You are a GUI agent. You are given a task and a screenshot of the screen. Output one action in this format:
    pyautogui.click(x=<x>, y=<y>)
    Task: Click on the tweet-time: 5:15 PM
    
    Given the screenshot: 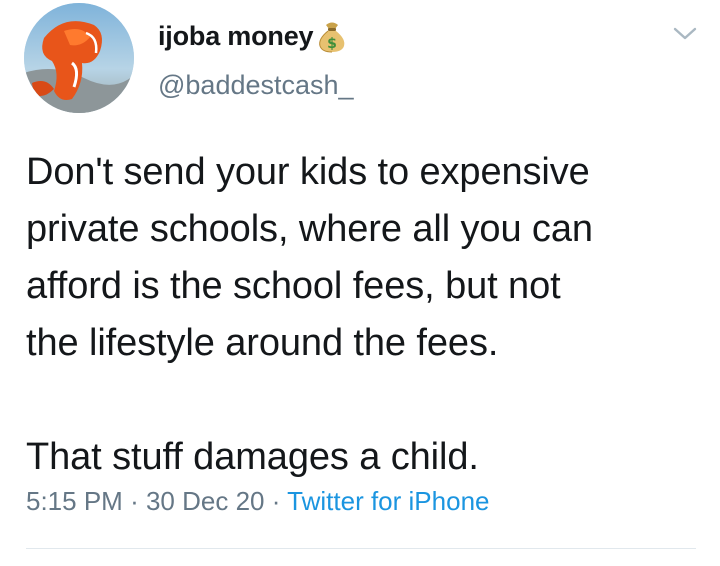 What is the action you would take?
    pyautogui.click(x=74, y=501)
    